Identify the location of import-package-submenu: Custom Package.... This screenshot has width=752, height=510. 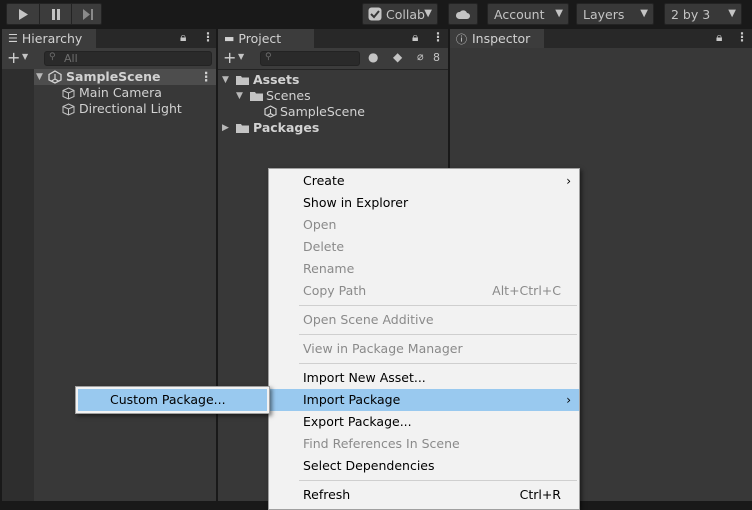
(172, 400).